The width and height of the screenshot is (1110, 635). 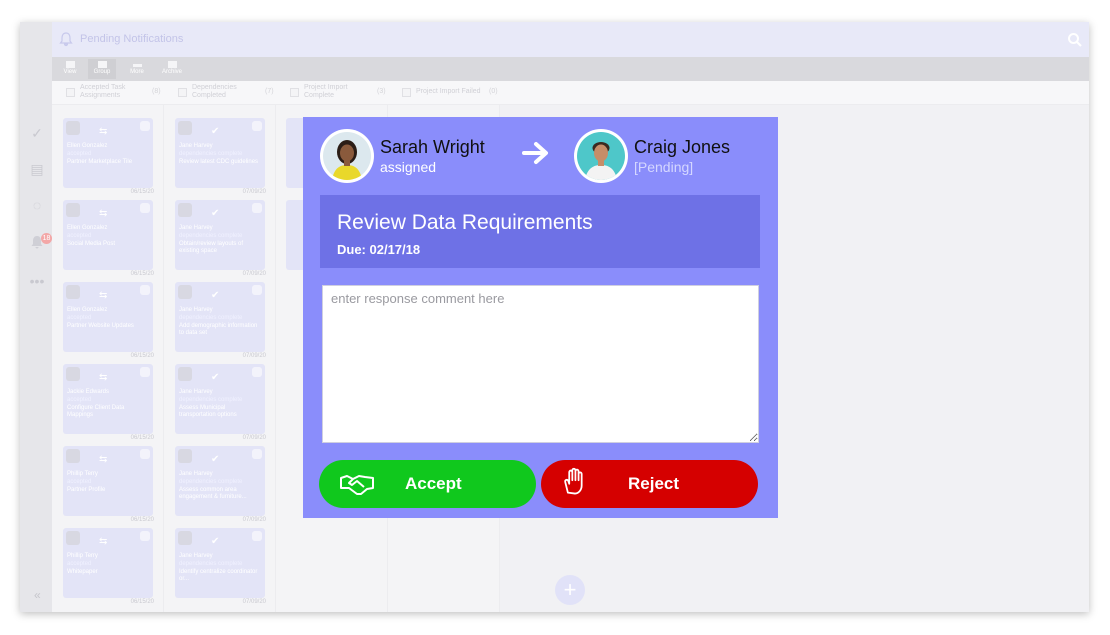 What do you see at coordinates (102, 69) in the screenshot?
I see `group-button: Group` at bounding box center [102, 69].